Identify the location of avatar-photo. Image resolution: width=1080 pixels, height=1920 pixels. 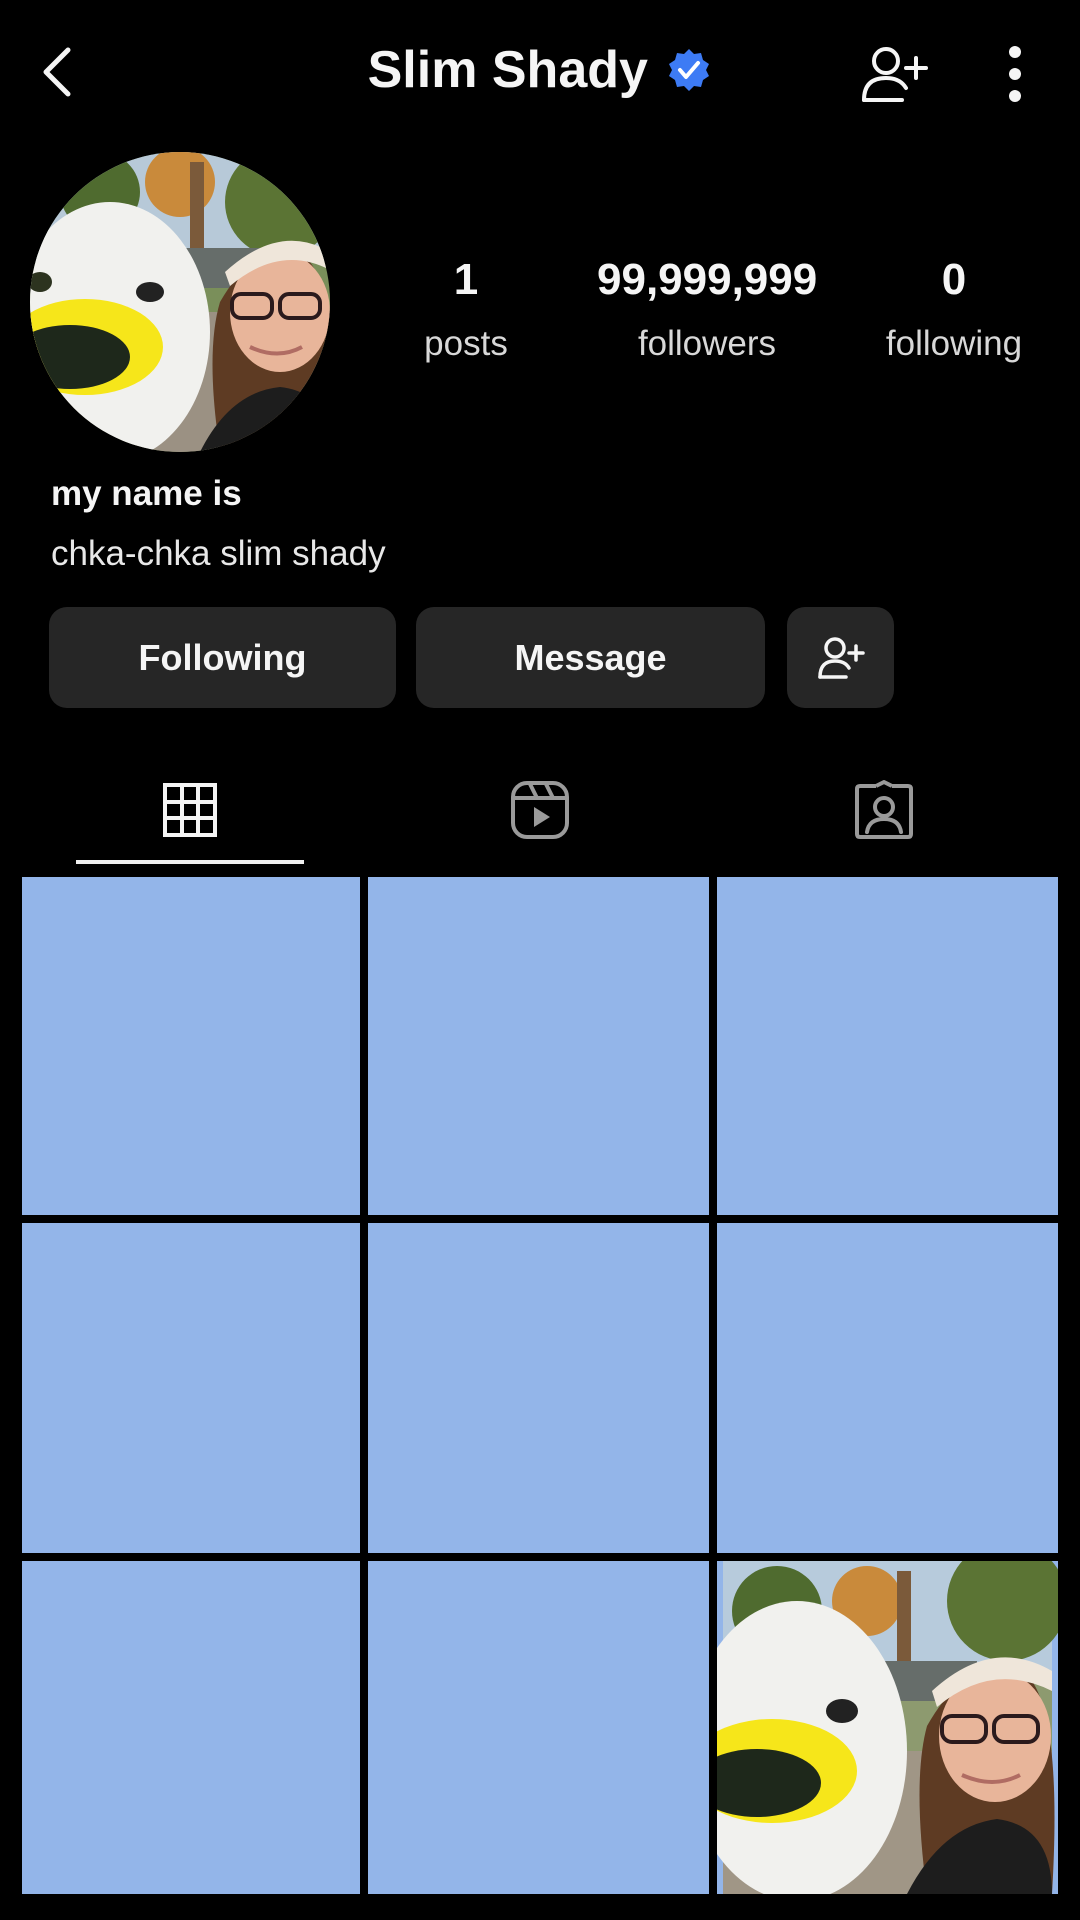
(180, 302).